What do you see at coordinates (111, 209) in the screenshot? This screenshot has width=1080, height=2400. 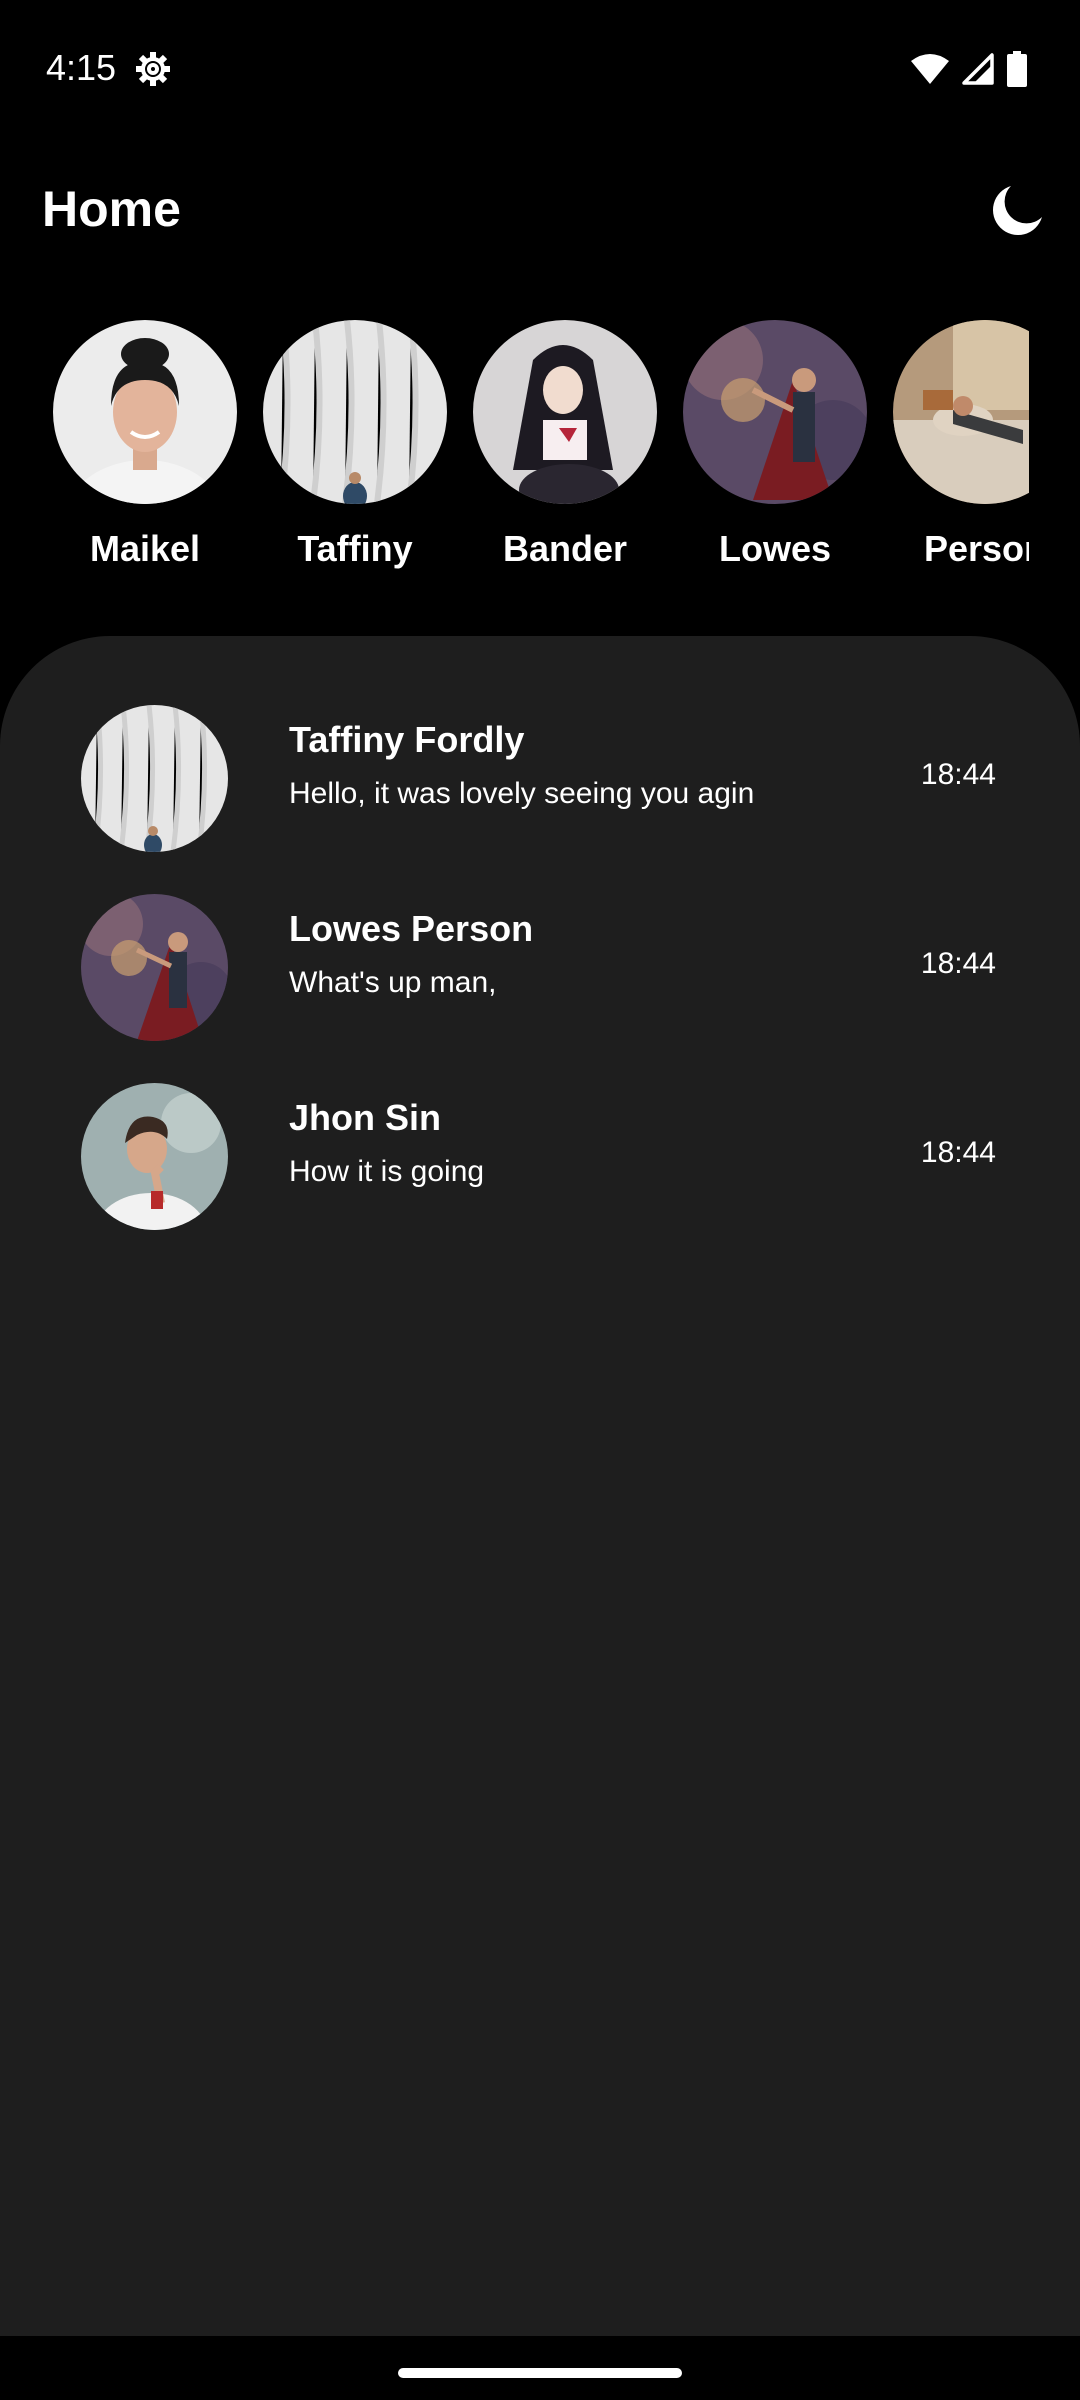 I see `page-title: Home` at bounding box center [111, 209].